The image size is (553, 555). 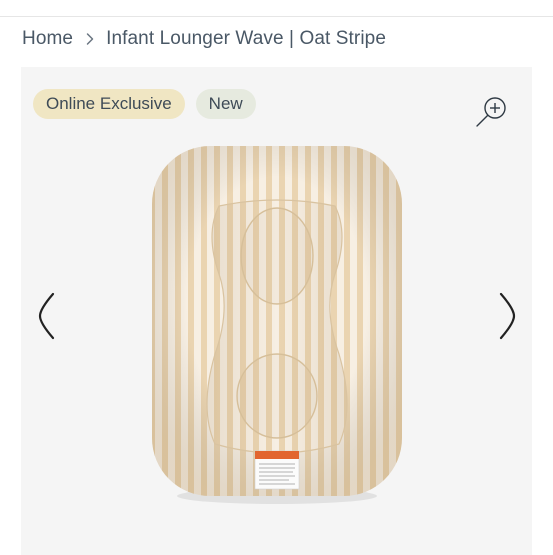 What do you see at coordinates (225, 104) in the screenshot?
I see `new-badge: New` at bounding box center [225, 104].